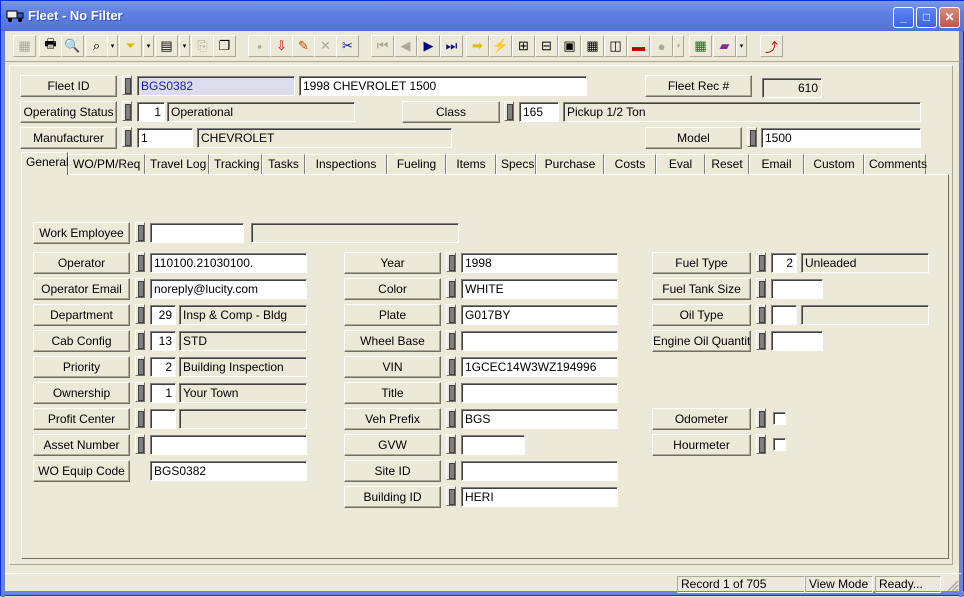 The width and height of the screenshot is (964, 597). I want to click on tab-general: General, so click(45, 163).